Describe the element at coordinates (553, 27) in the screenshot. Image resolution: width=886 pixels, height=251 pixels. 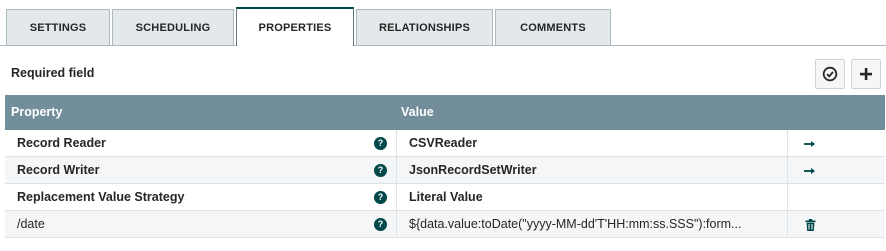
I see `tab-comments: COMMENTS` at that location.